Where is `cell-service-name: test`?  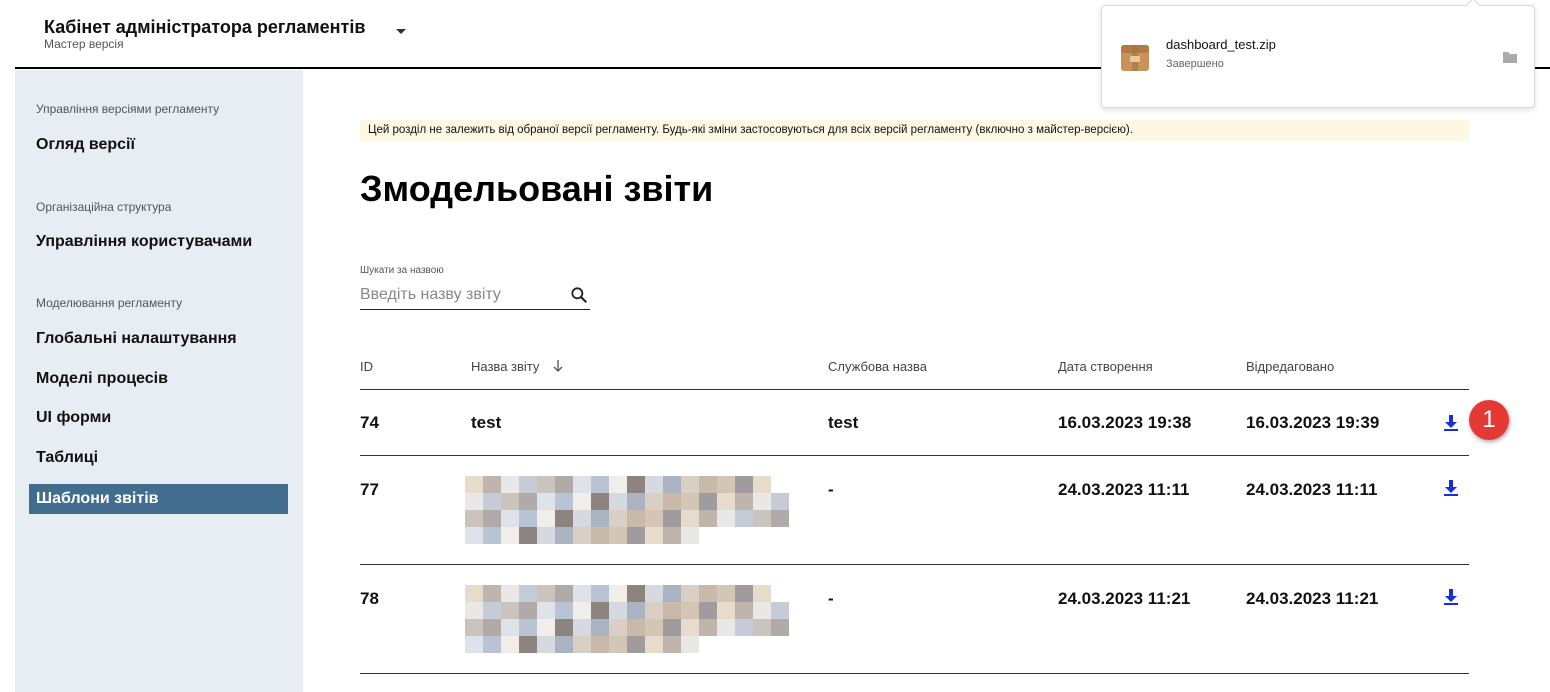 cell-service-name: test is located at coordinates (843, 422).